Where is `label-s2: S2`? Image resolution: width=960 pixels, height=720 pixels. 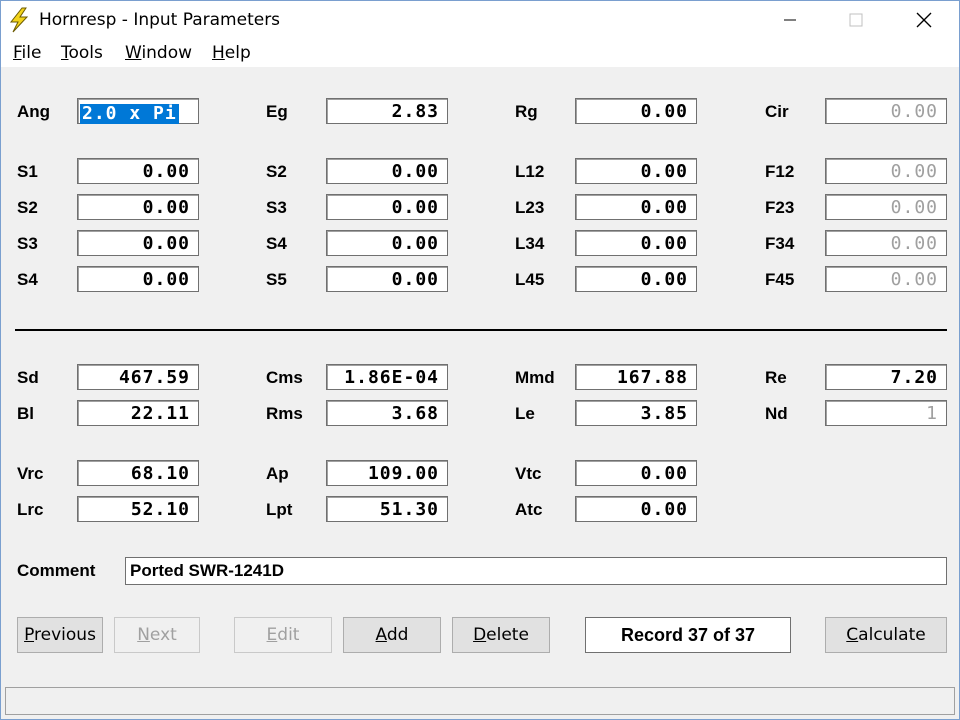 label-s2: S2 is located at coordinates (276, 171).